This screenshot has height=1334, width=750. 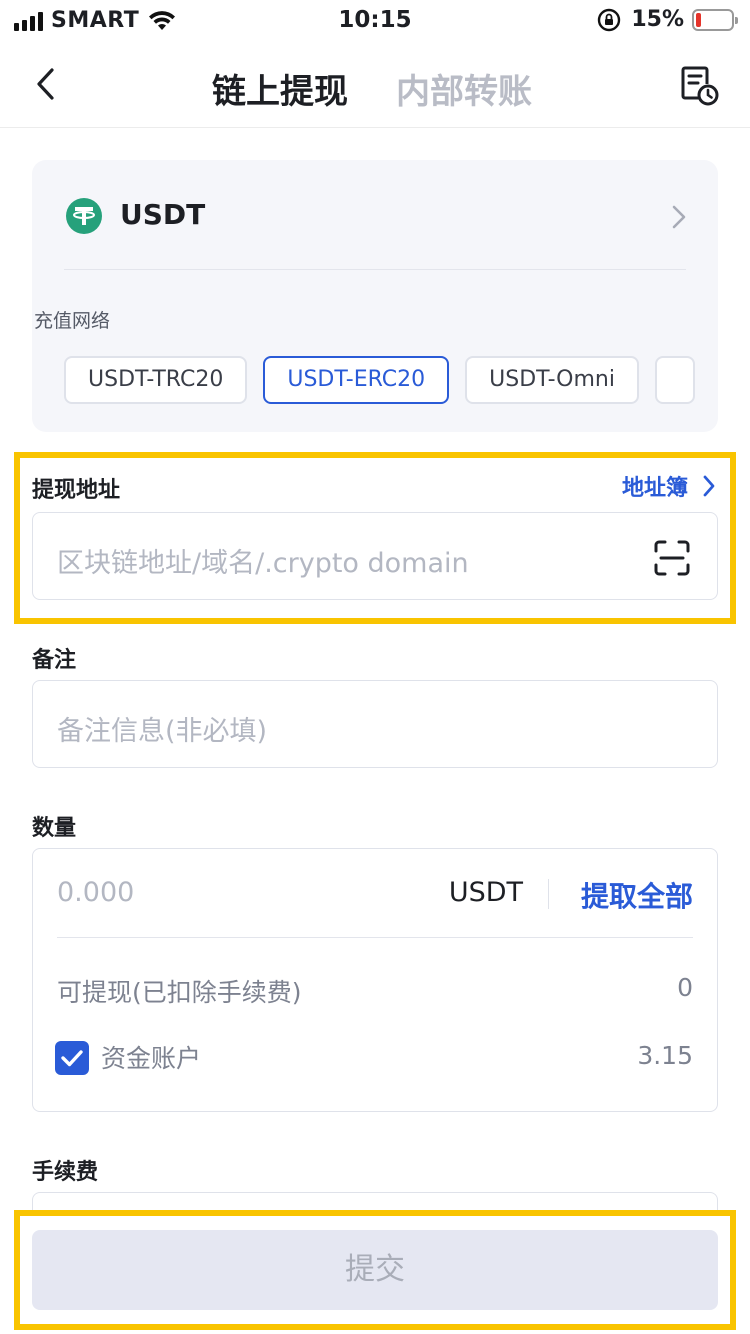 I want to click on network-options: USDT-TRC20 USDT-ERC20 USDT-Omni, so click(x=379, y=380).